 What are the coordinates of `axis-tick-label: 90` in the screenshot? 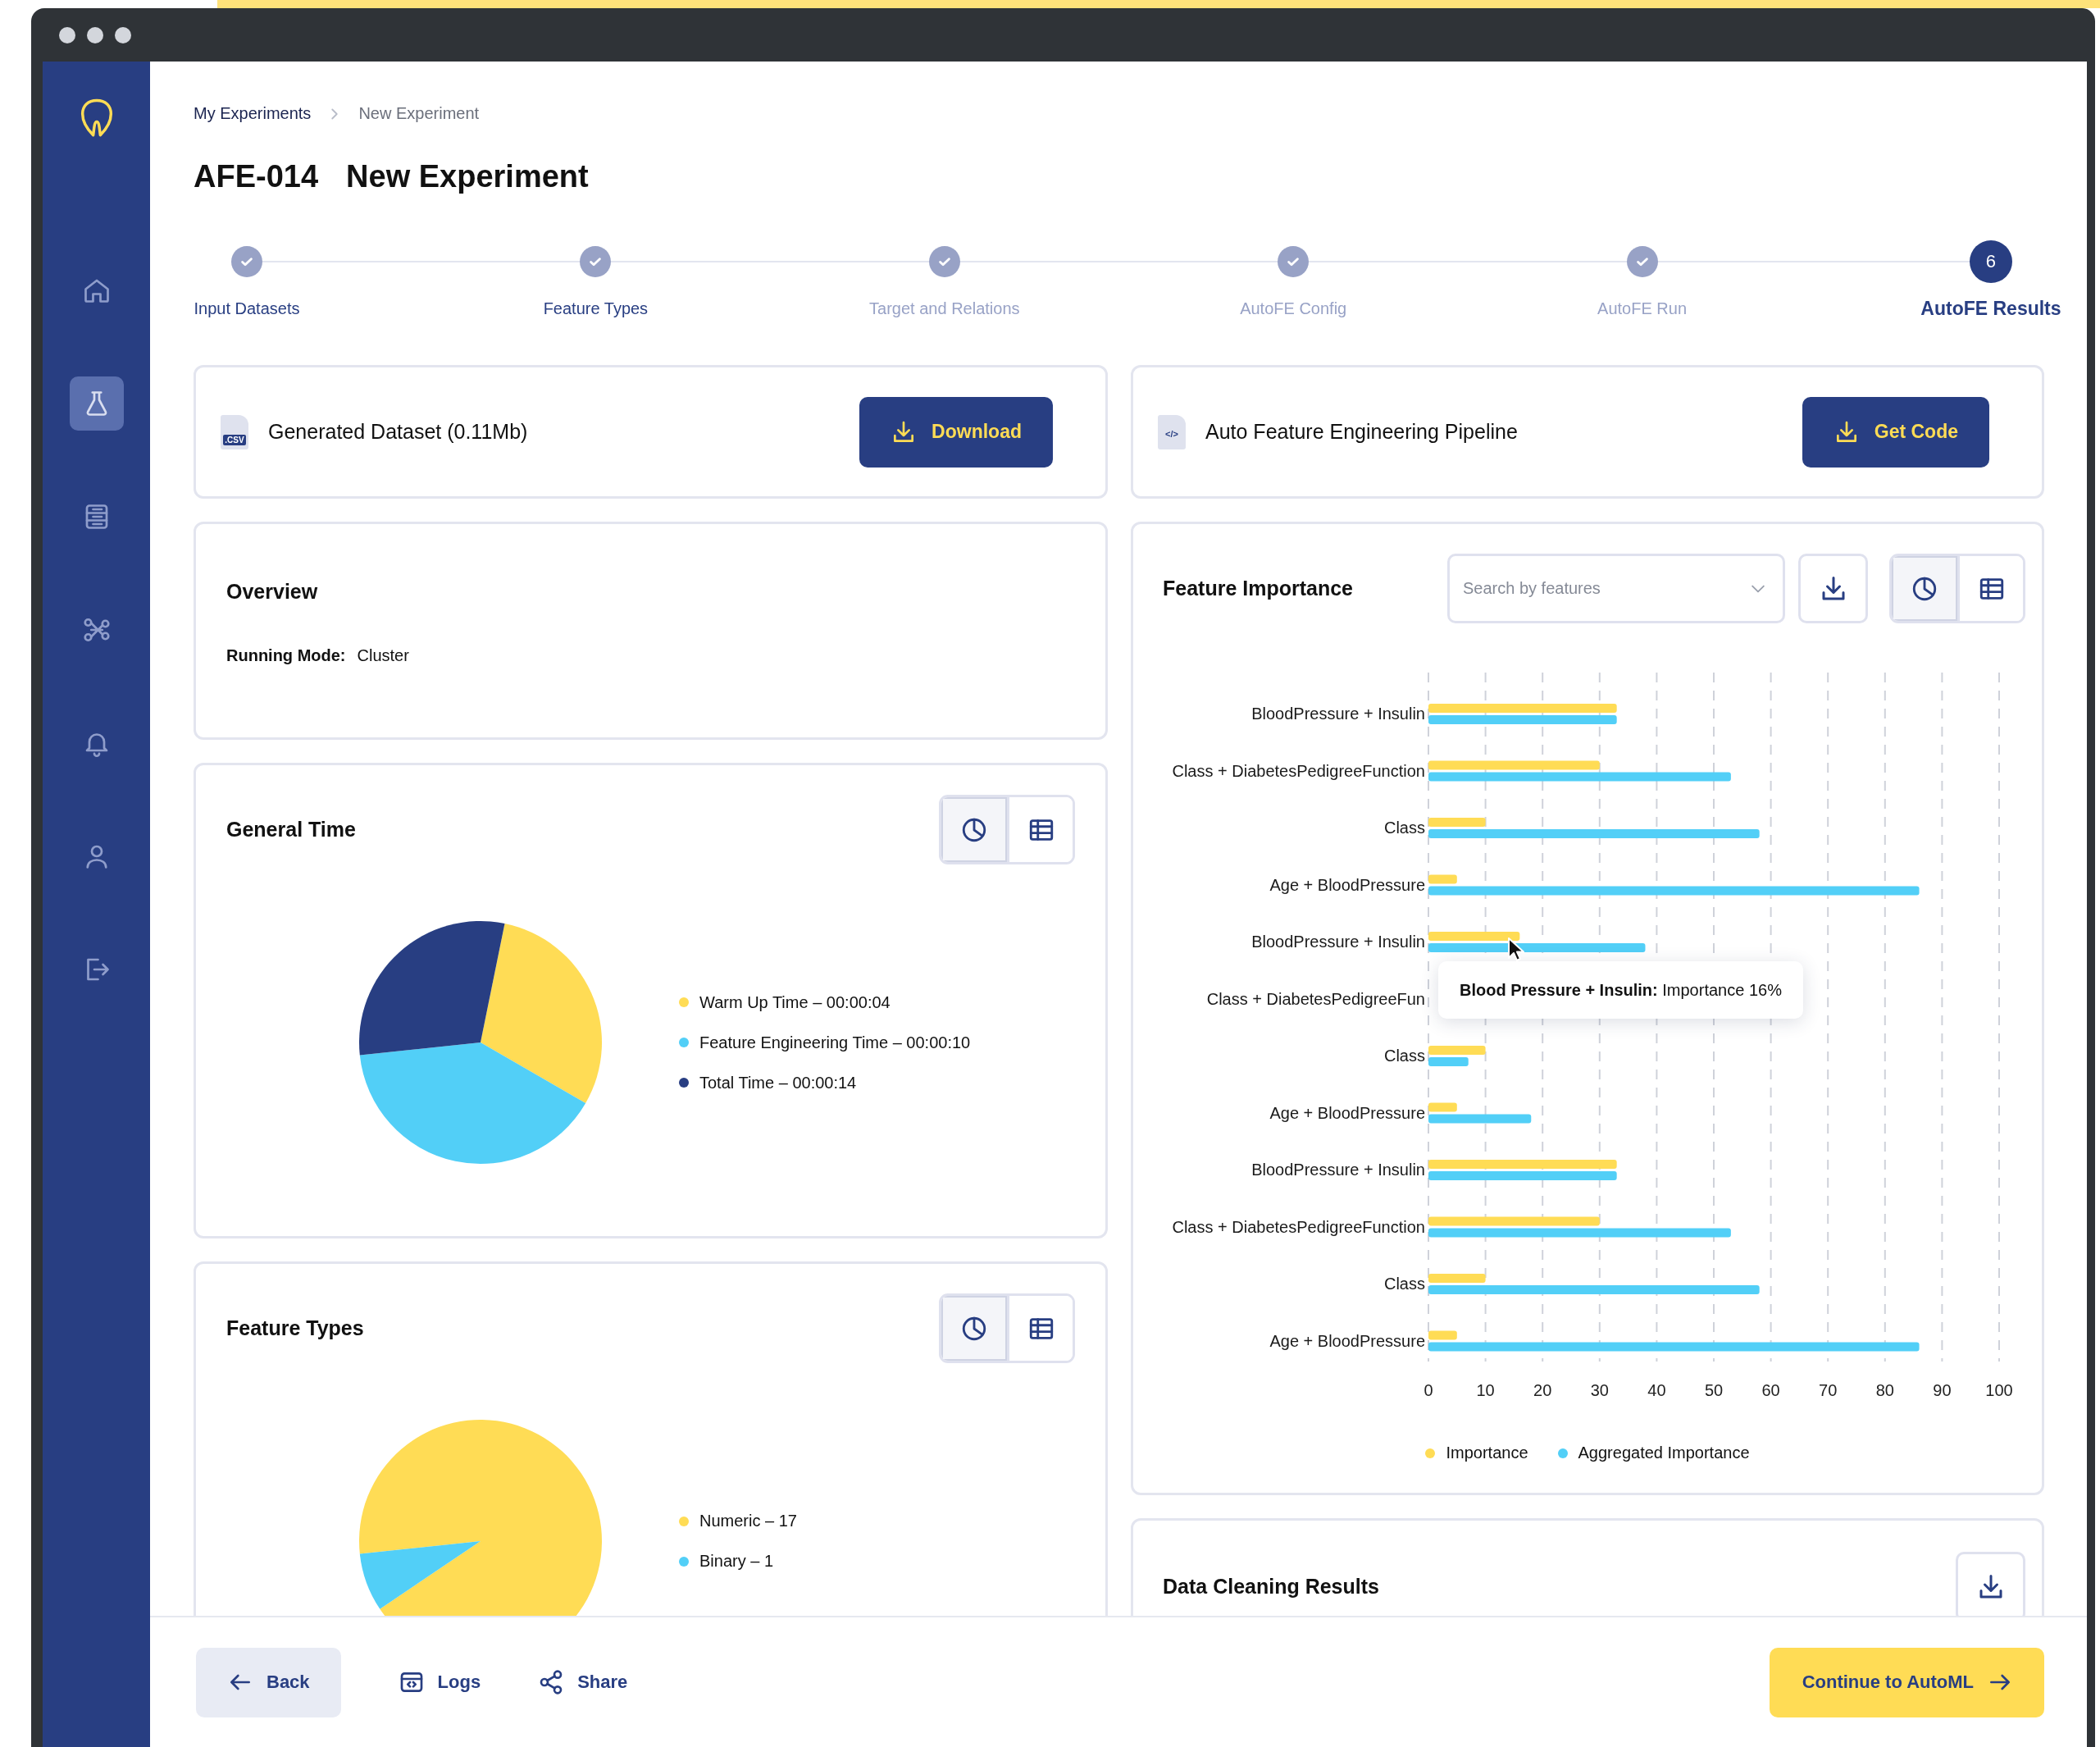 It's located at (1942, 1390).